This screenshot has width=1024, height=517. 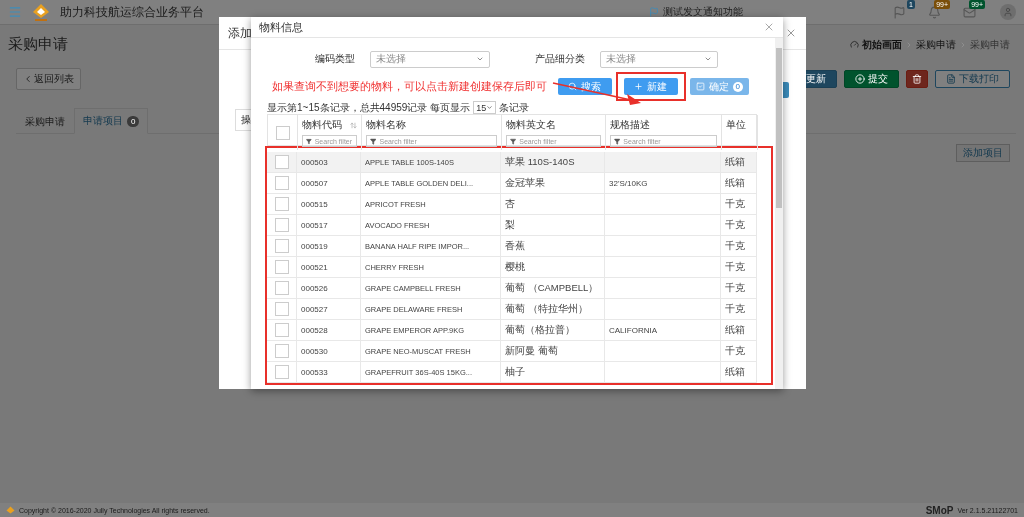 What do you see at coordinates (314, 267) in the screenshot?
I see `table-cell: 000521` at bounding box center [314, 267].